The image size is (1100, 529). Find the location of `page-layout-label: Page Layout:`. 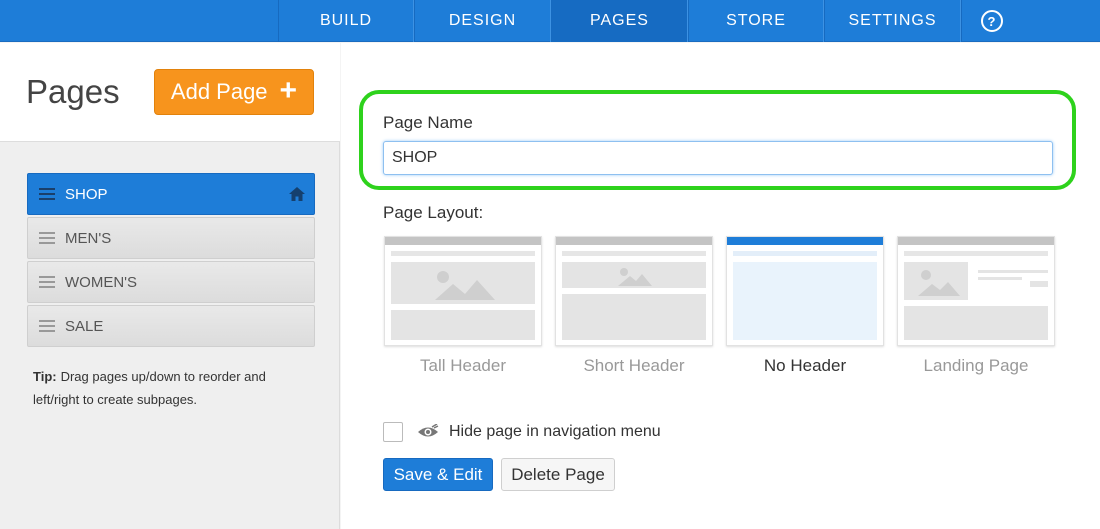

page-layout-label: Page Layout: is located at coordinates (433, 212).